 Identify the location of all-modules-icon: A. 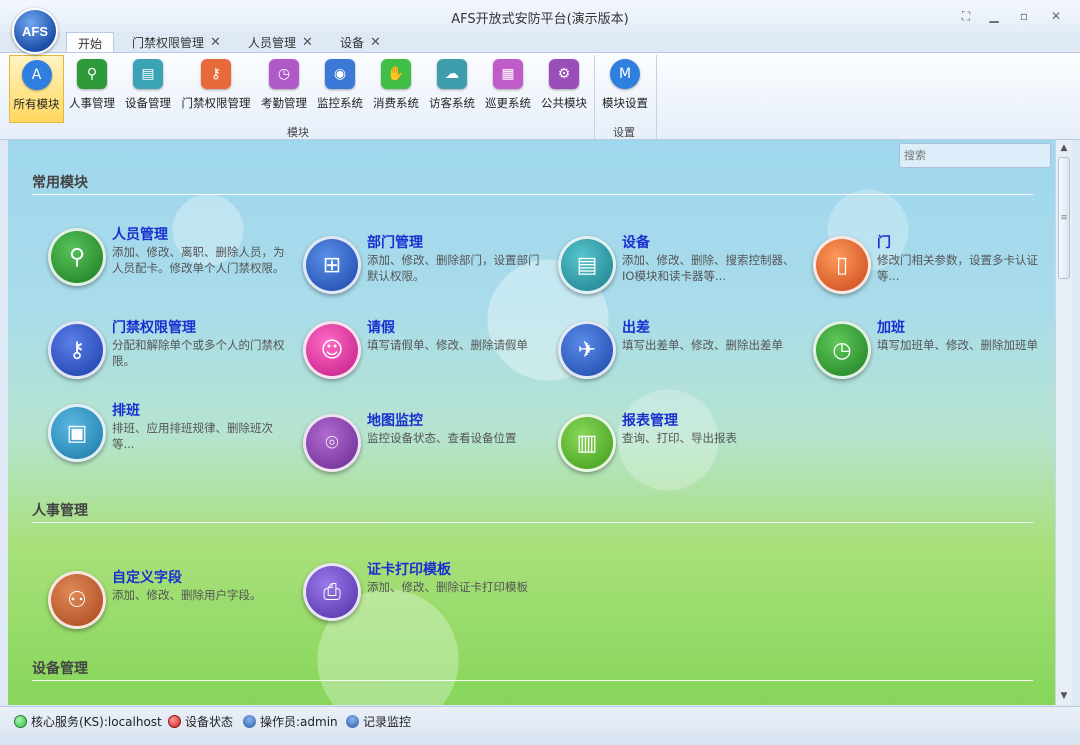
(36, 75).